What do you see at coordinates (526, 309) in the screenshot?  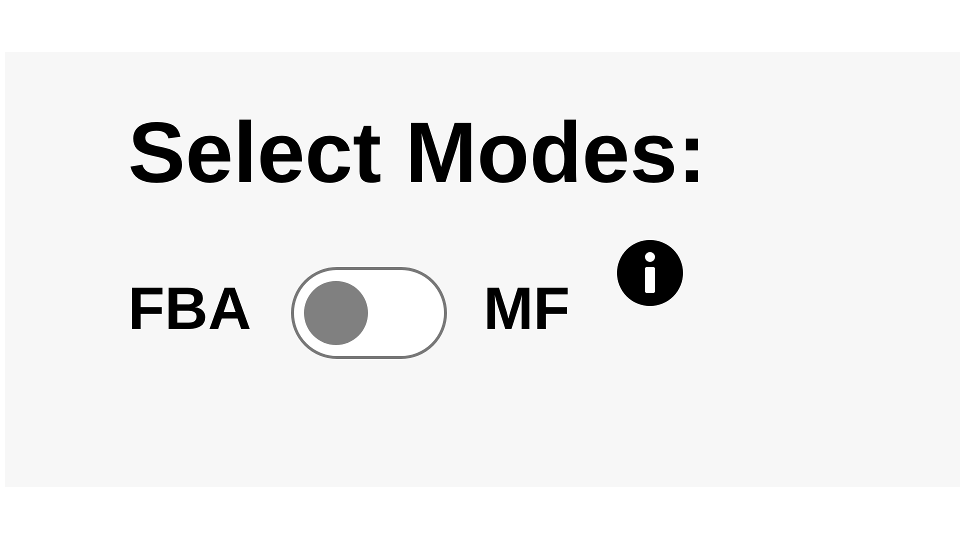 I see `mode-label: MF` at bounding box center [526, 309].